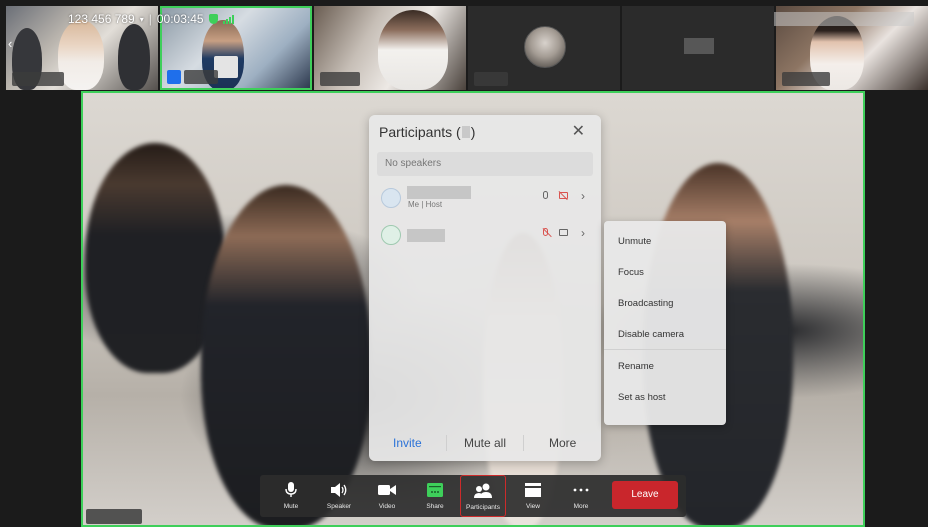 Image resolution: width=928 pixels, height=527 pixels. What do you see at coordinates (547, 233) in the screenshot?
I see `mic-muted-icon` at bounding box center [547, 233].